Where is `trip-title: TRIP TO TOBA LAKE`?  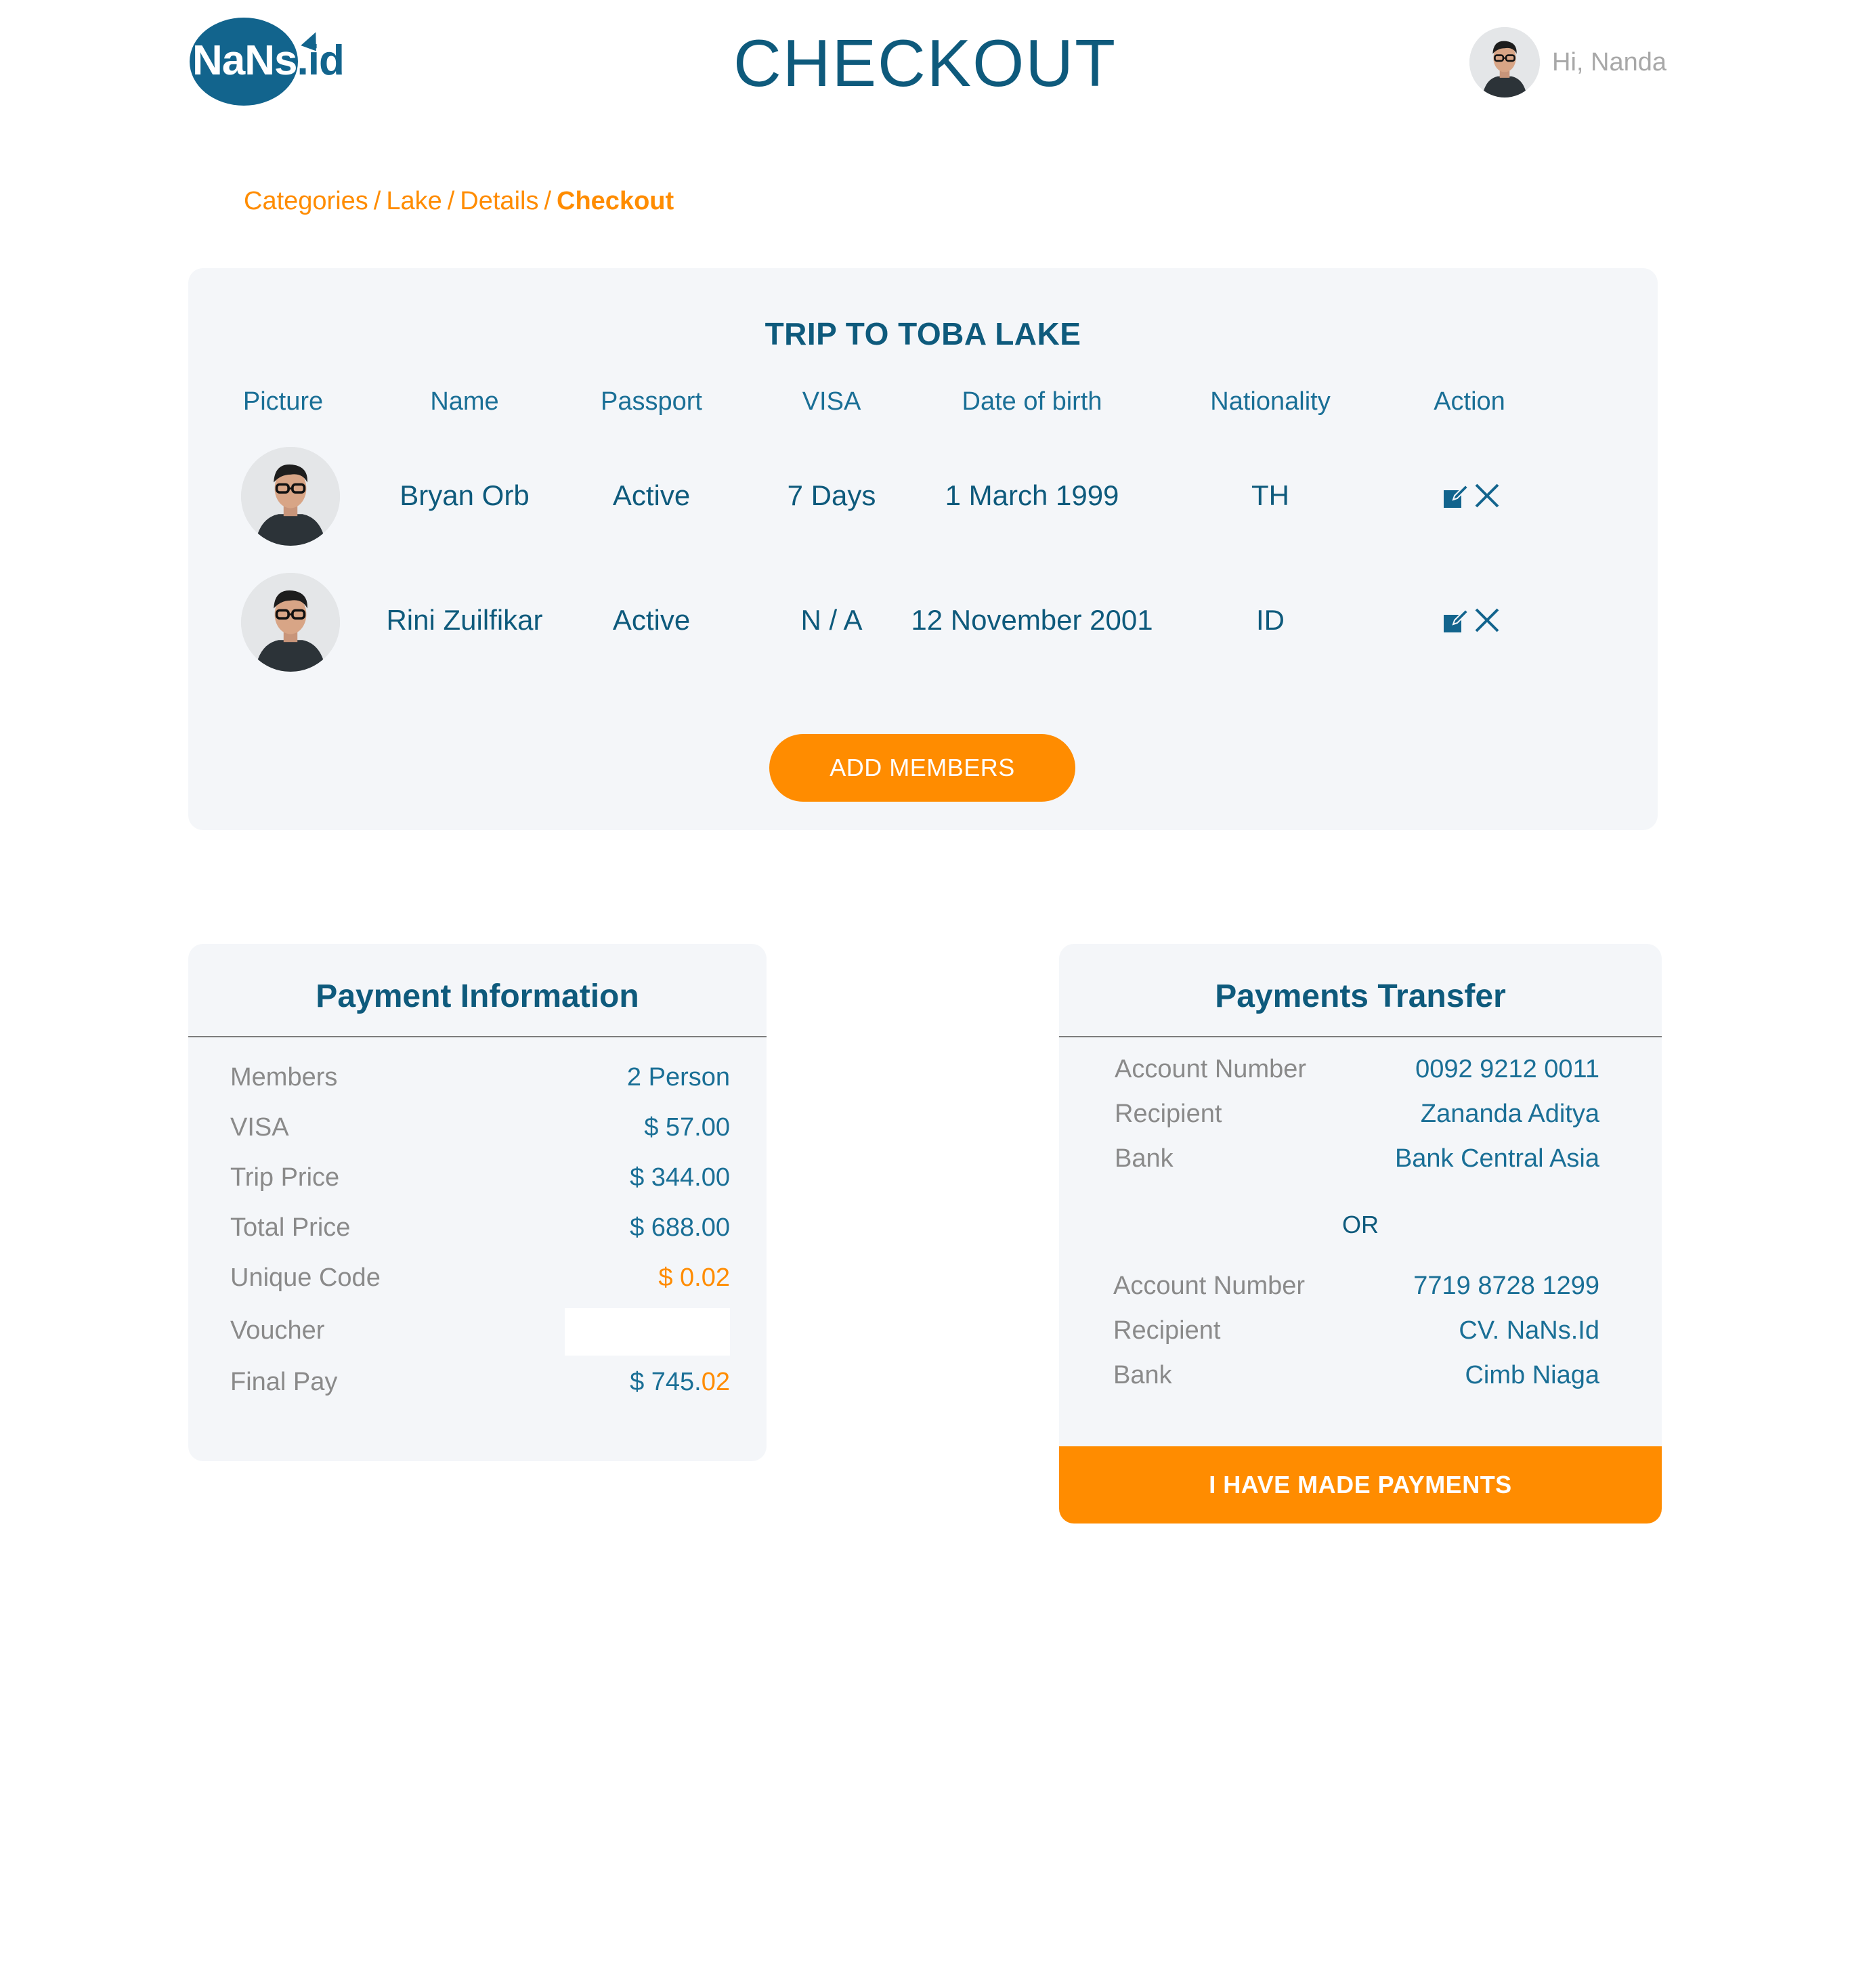 trip-title: TRIP TO TOBA LAKE is located at coordinates (923, 333).